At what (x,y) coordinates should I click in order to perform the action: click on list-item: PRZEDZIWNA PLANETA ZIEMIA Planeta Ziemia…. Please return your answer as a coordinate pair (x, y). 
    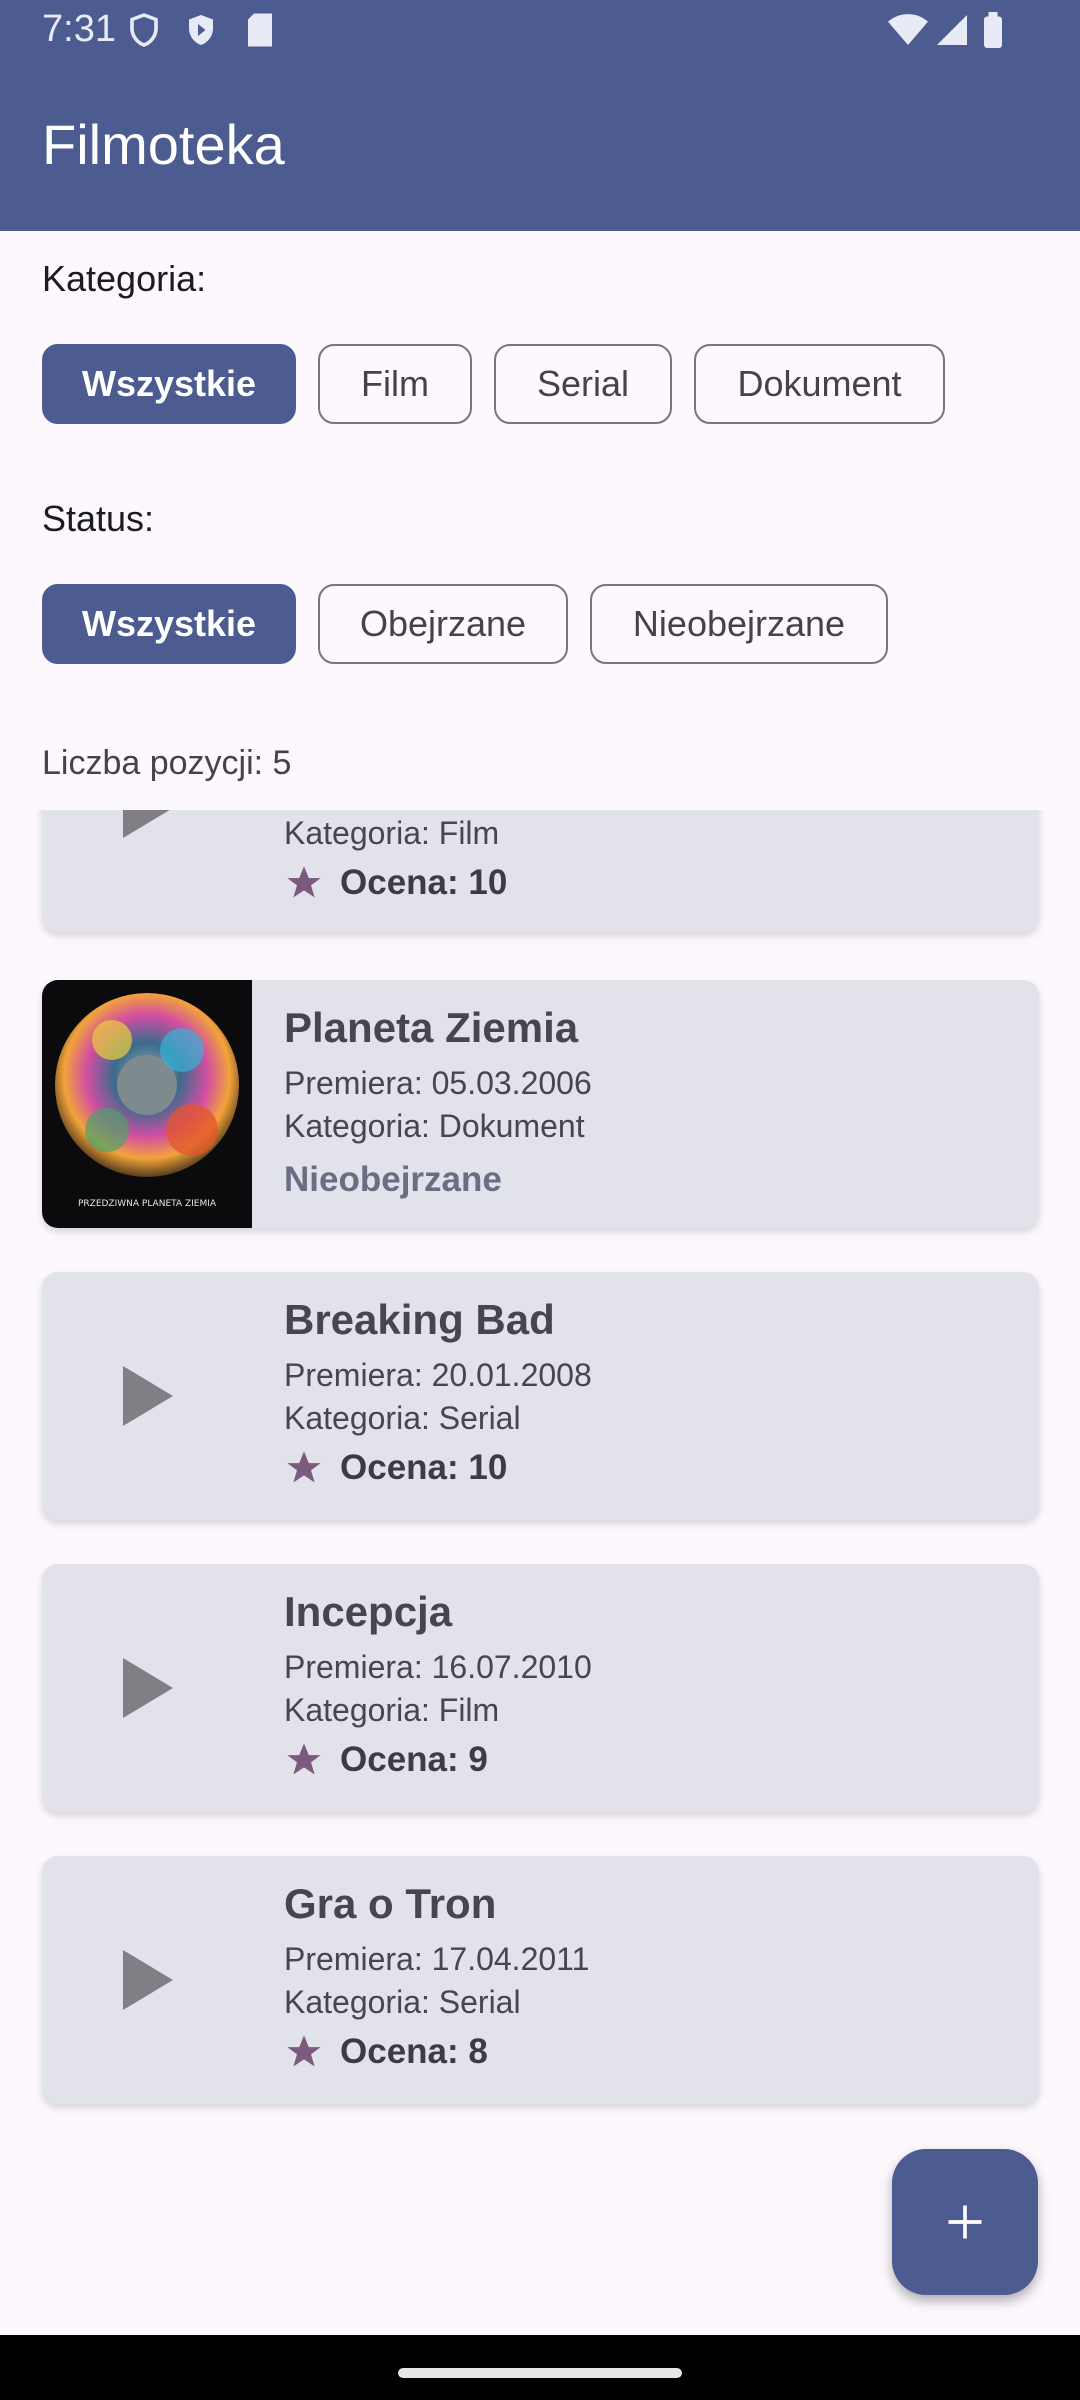
    Looking at the image, I should click on (540, 1104).